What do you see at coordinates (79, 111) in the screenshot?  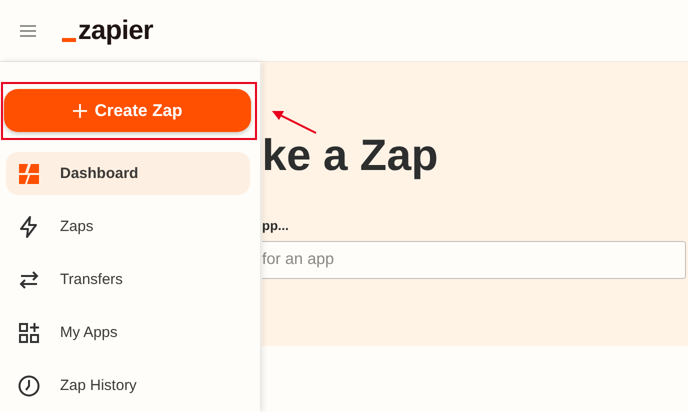 I see `plus-icon` at bounding box center [79, 111].